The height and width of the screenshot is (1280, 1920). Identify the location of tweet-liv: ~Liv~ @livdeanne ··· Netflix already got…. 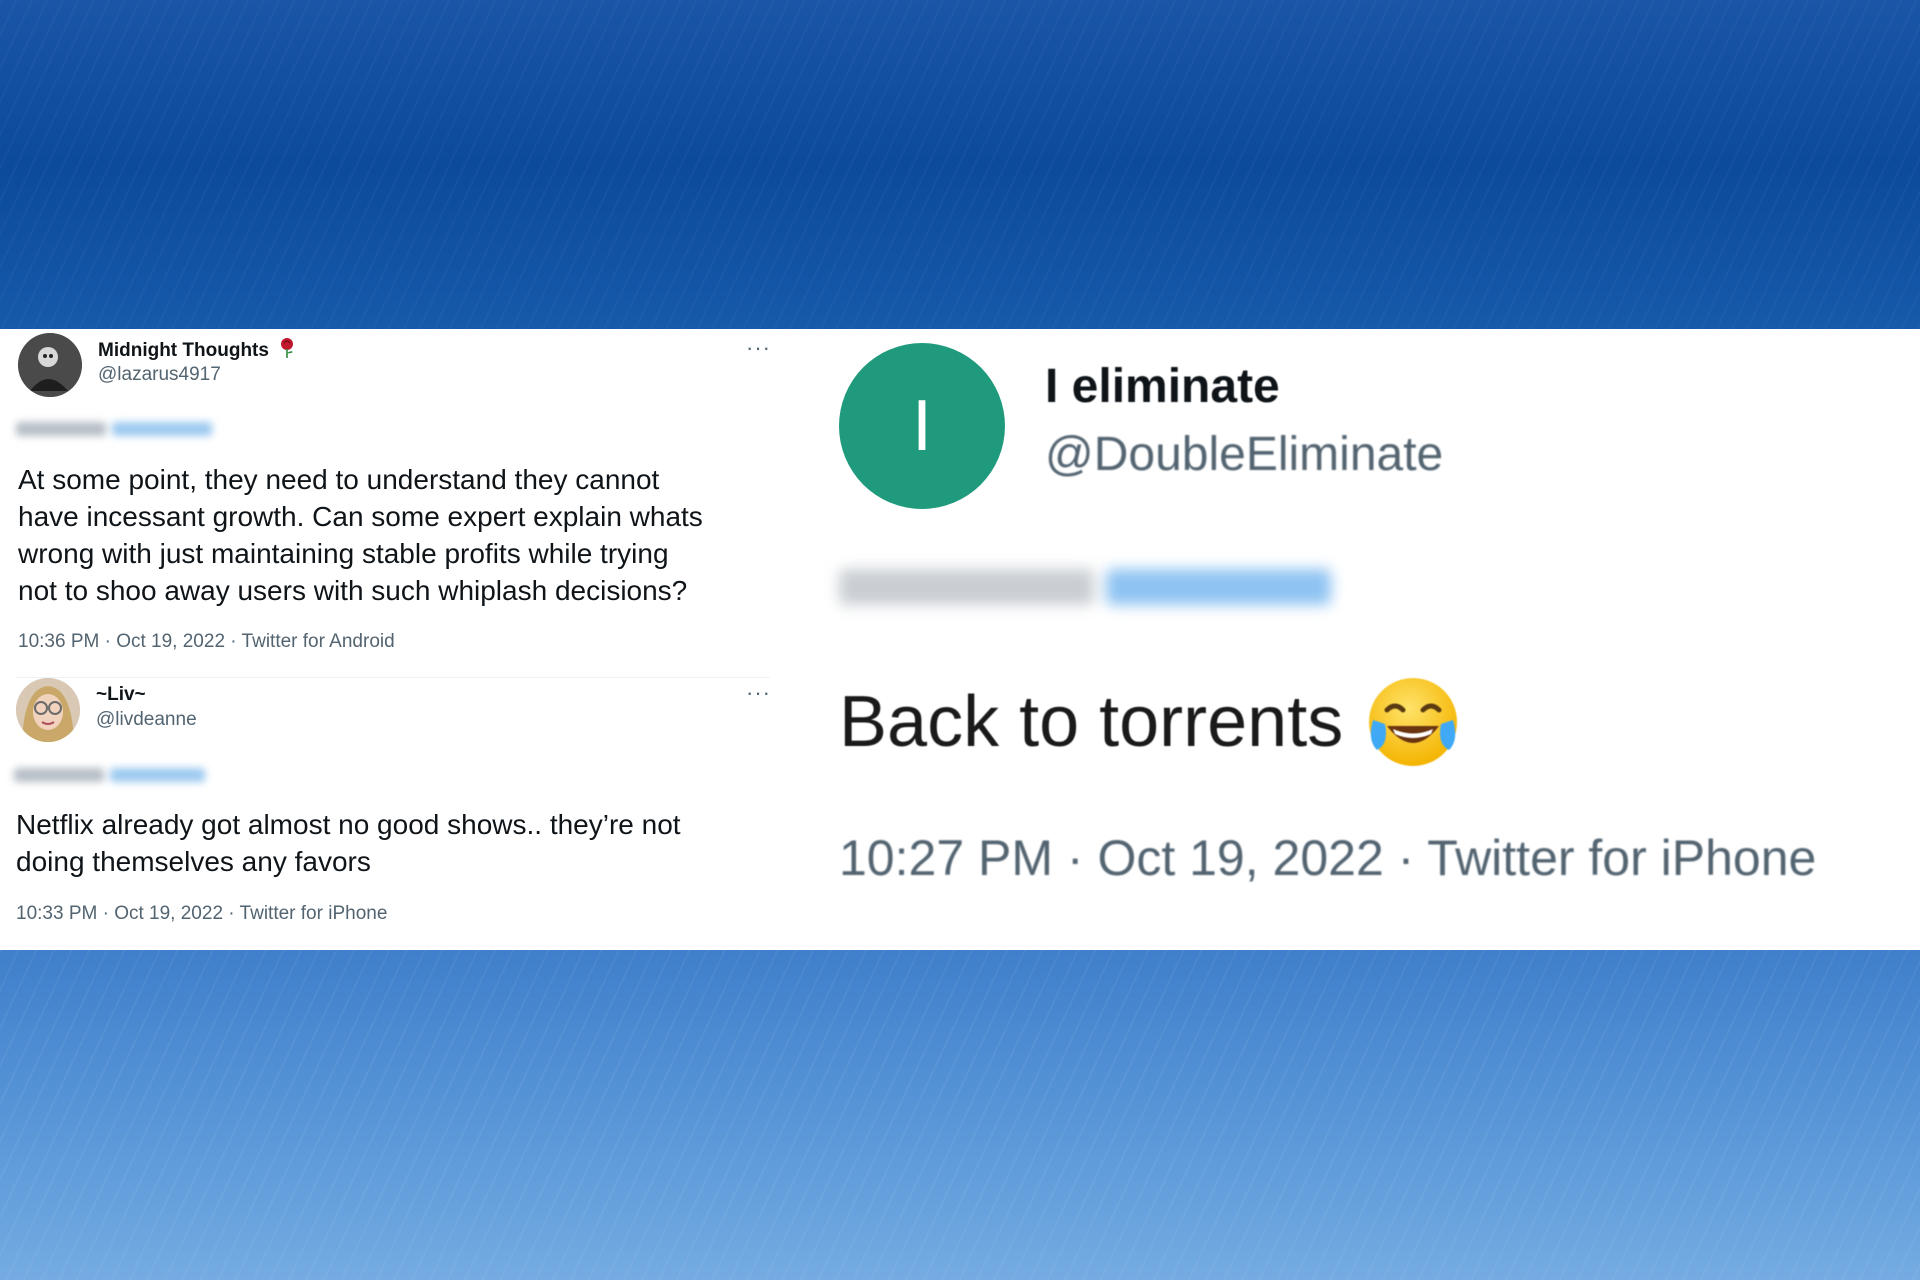
(392, 814).